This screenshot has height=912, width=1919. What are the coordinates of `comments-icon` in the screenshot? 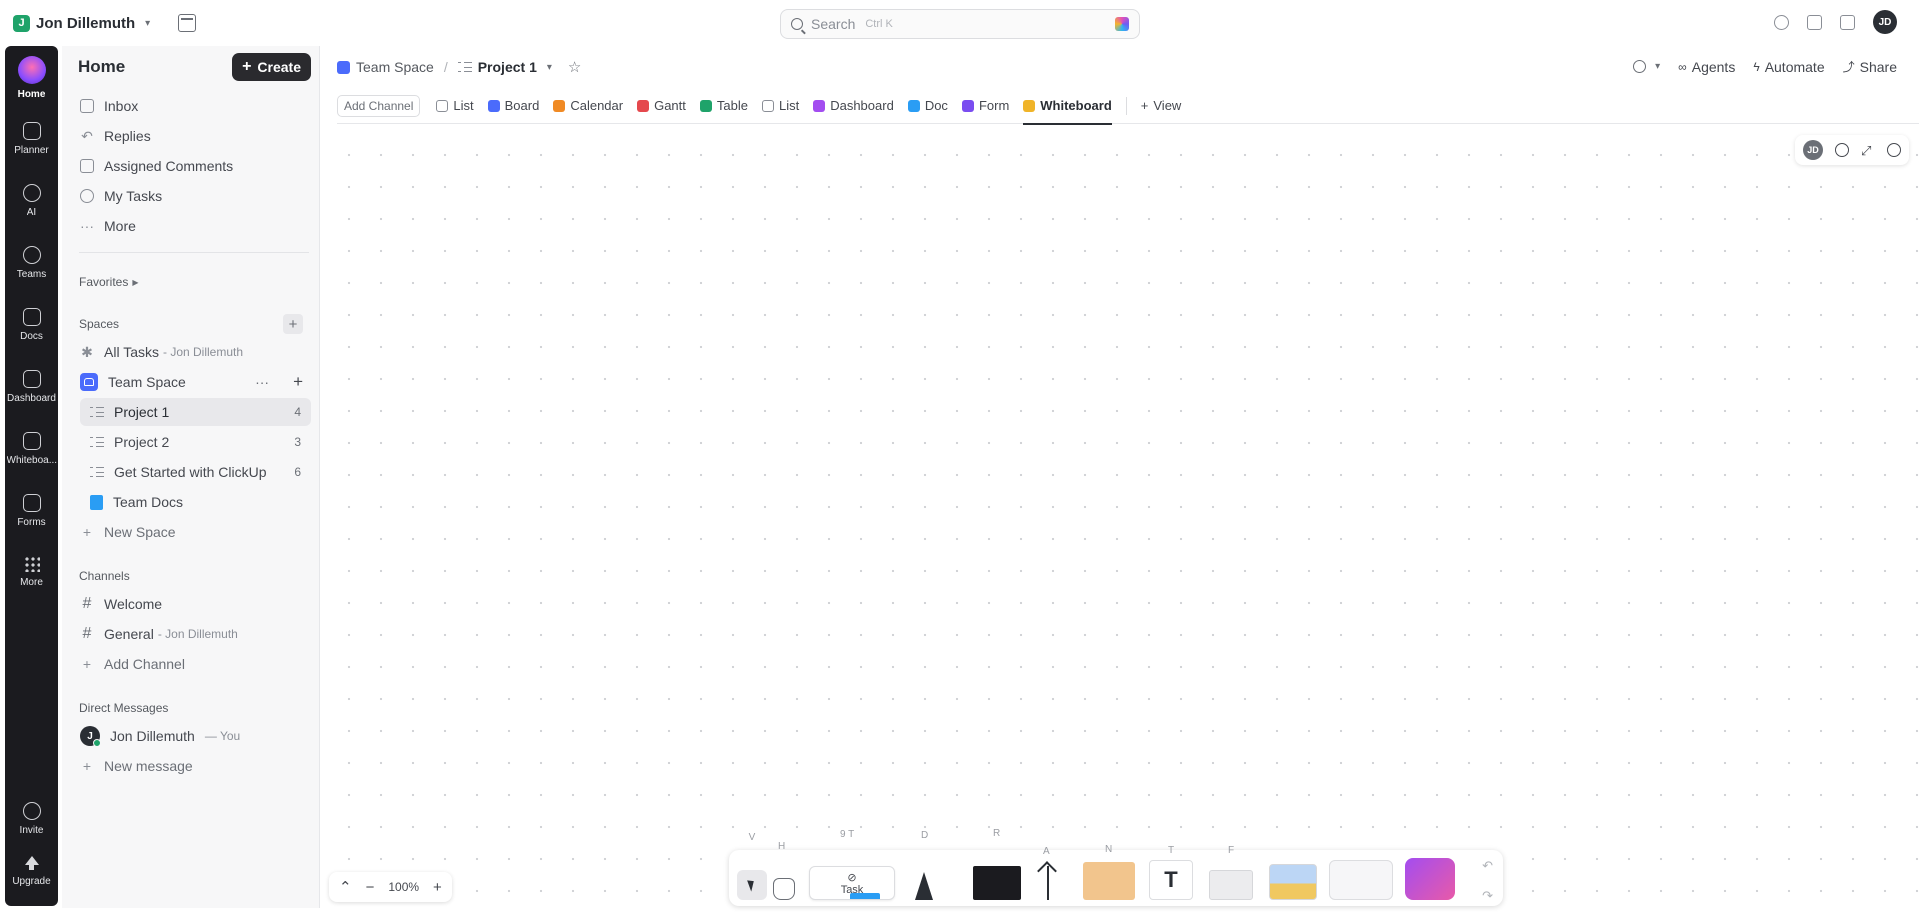 It's located at (1842, 150).